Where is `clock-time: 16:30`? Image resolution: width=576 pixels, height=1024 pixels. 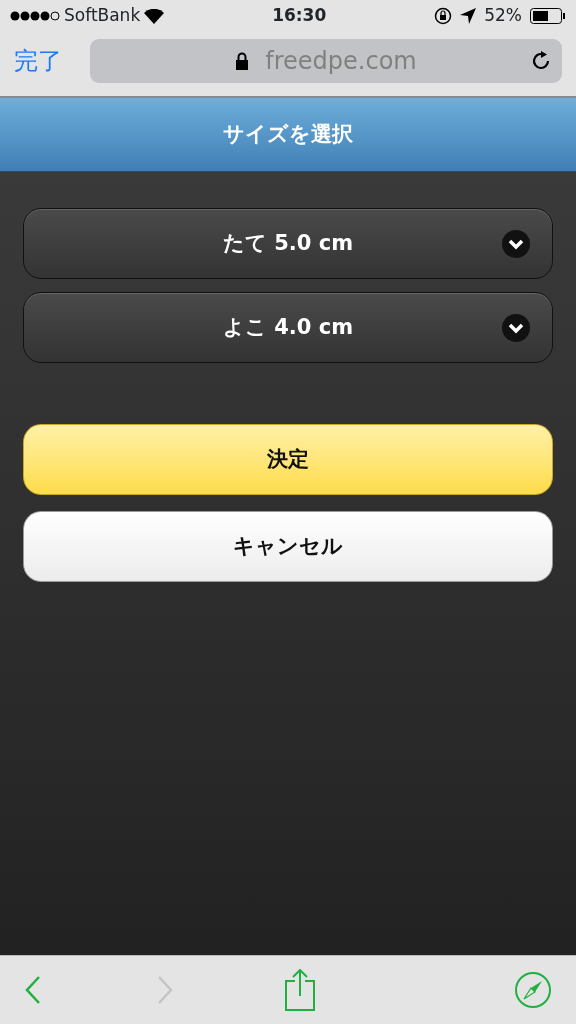 clock-time: 16:30 is located at coordinates (299, 16).